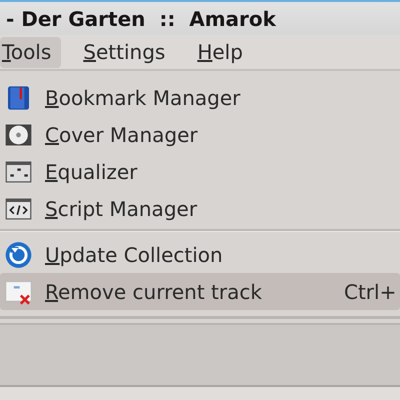 This screenshot has width=400, height=400. I want to click on menu-bar-item: Settings, so click(128, 52).